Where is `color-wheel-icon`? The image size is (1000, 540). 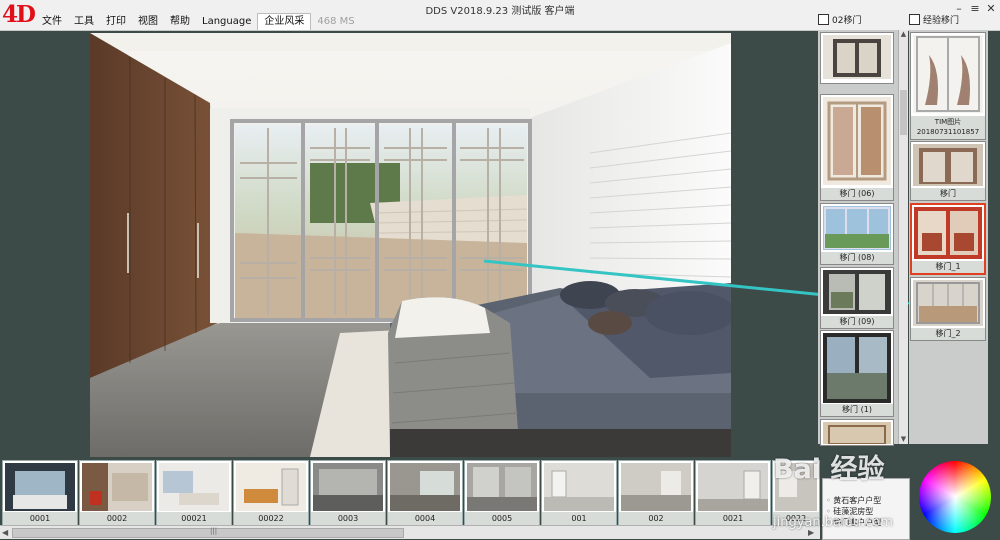
color-wheel-icon is located at coordinates (955, 497).